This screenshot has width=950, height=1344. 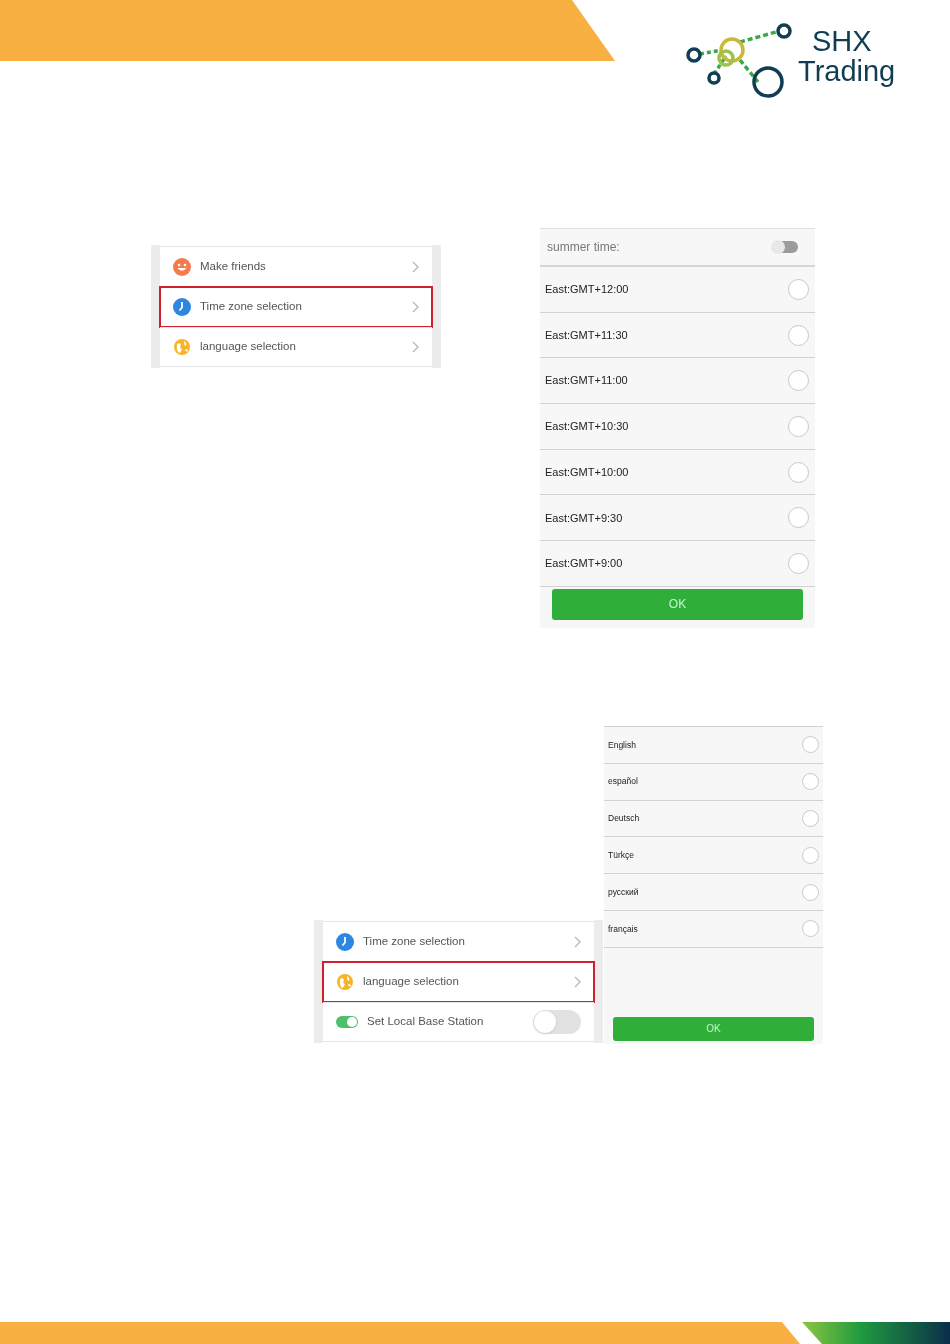 What do you see at coordinates (233, 266) in the screenshot?
I see `item-label: Make friends` at bounding box center [233, 266].